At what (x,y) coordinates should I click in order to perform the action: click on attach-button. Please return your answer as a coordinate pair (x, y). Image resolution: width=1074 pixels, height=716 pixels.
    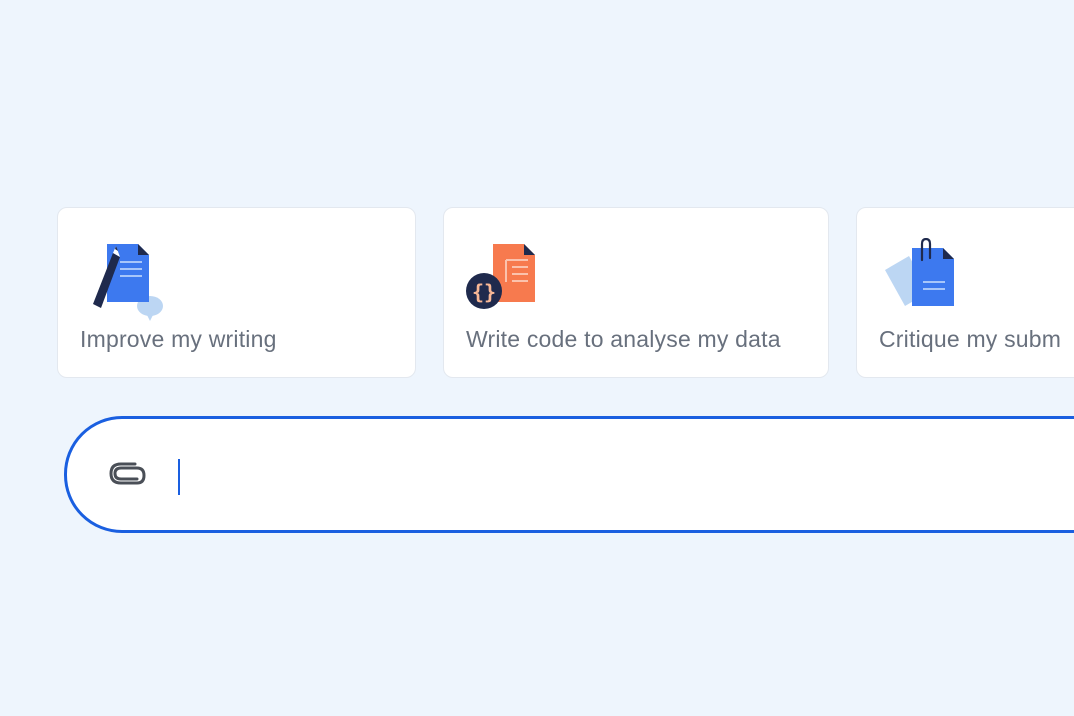
    Looking at the image, I should click on (128, 474).